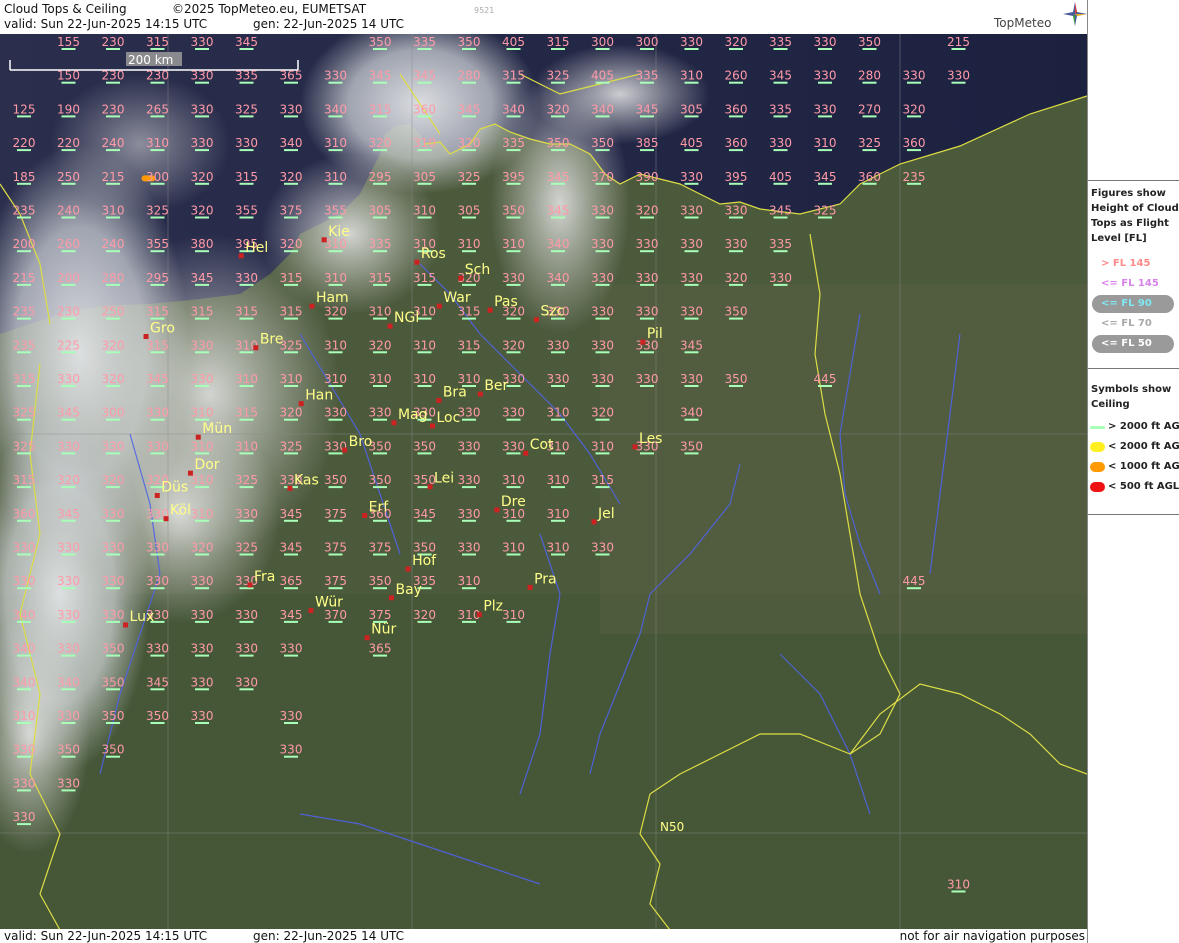 The width and height of the screenshot is (1179, 943). I want to click on cloud-top-value: 260, so click(736, 76).